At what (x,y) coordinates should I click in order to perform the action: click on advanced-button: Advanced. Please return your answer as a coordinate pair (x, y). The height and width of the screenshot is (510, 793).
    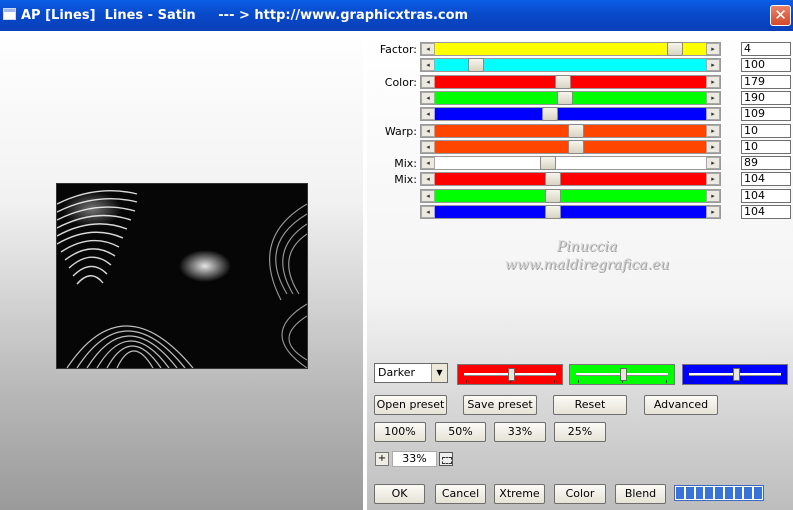
    Looking at the image, I should click on (681, 405).